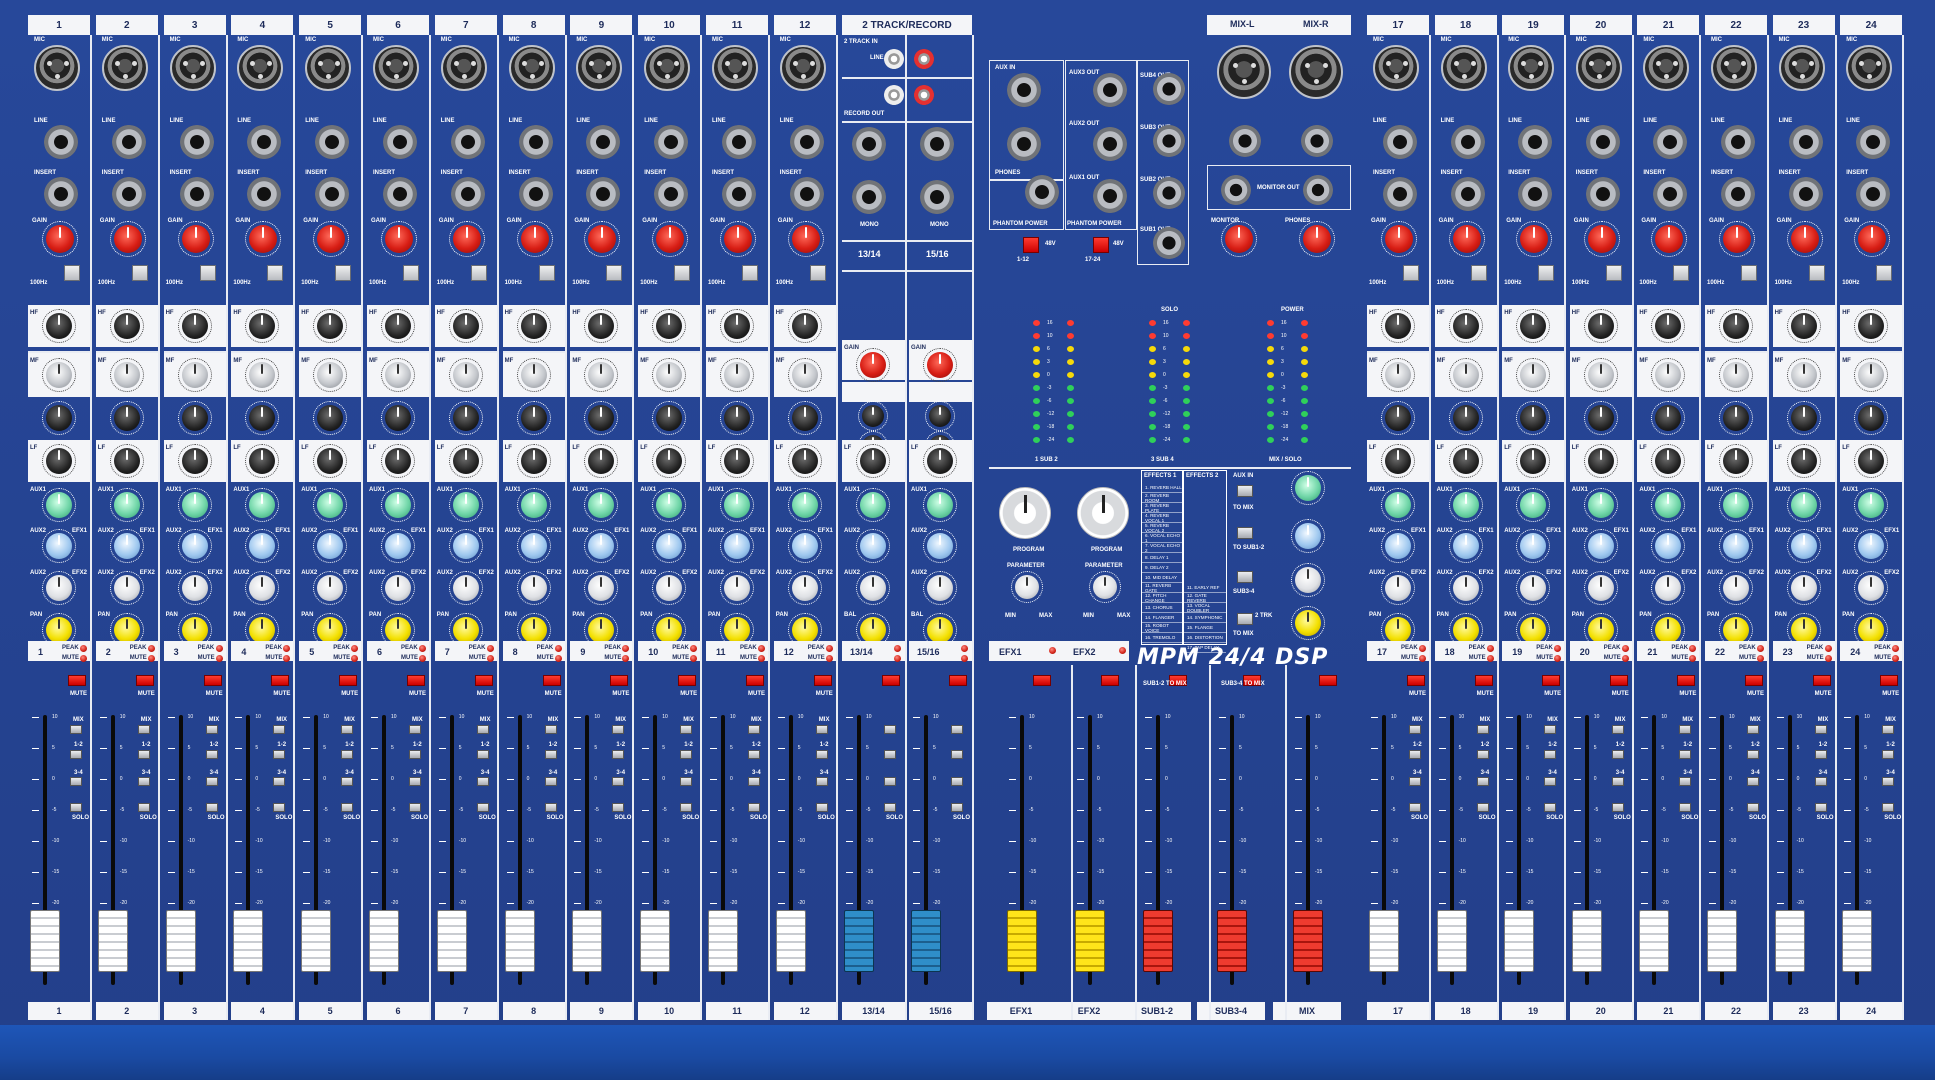 This screenshot has height=1080, width=1935. I want to click on master-fader-efx1-cap, so click(1022, 941).